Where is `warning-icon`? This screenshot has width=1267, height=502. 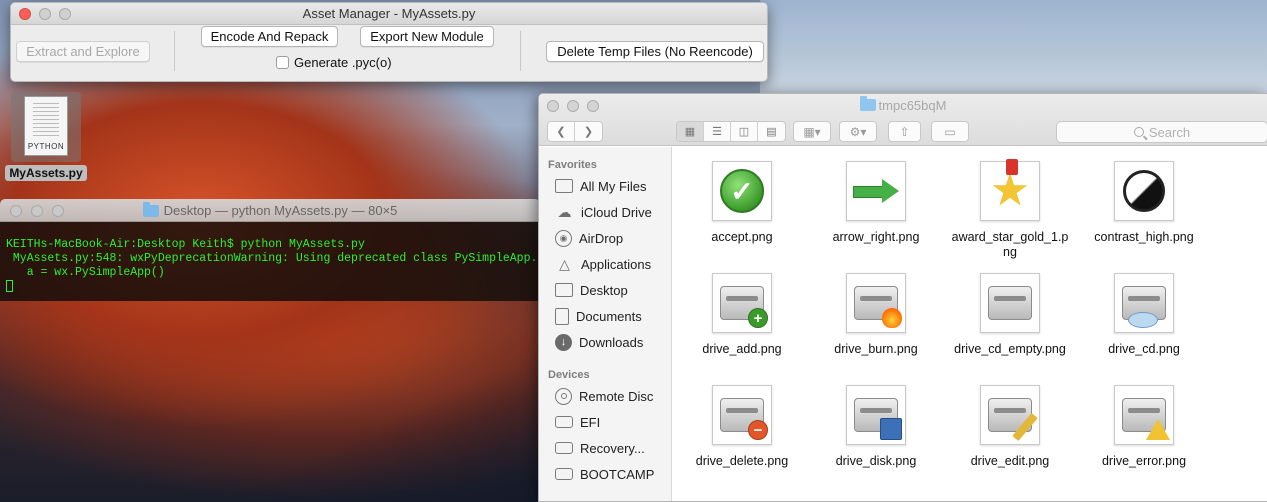
warning-icon is located at coordinates (1158, 429).